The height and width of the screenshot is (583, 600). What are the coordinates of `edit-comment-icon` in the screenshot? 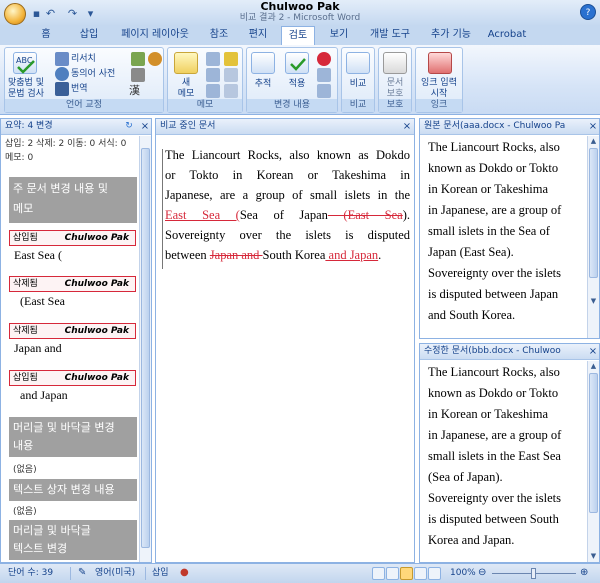 It's located at (231, 59).